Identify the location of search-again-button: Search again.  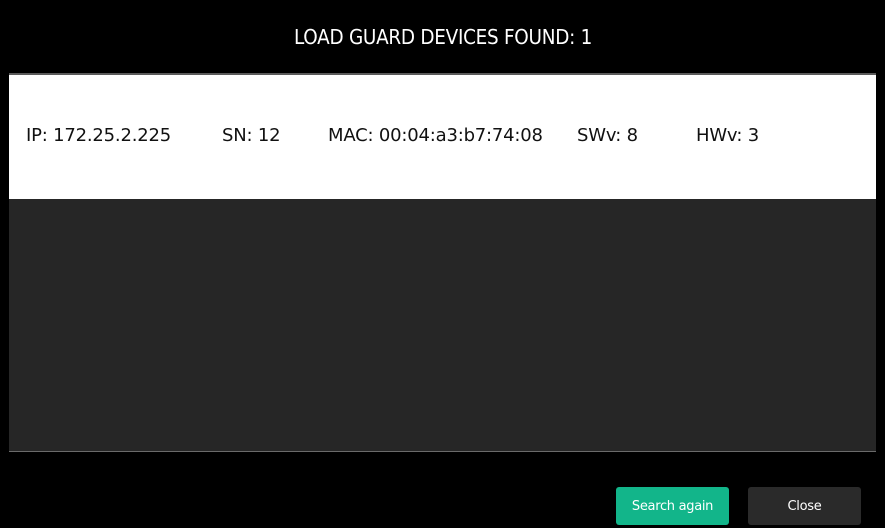
(672, 506).